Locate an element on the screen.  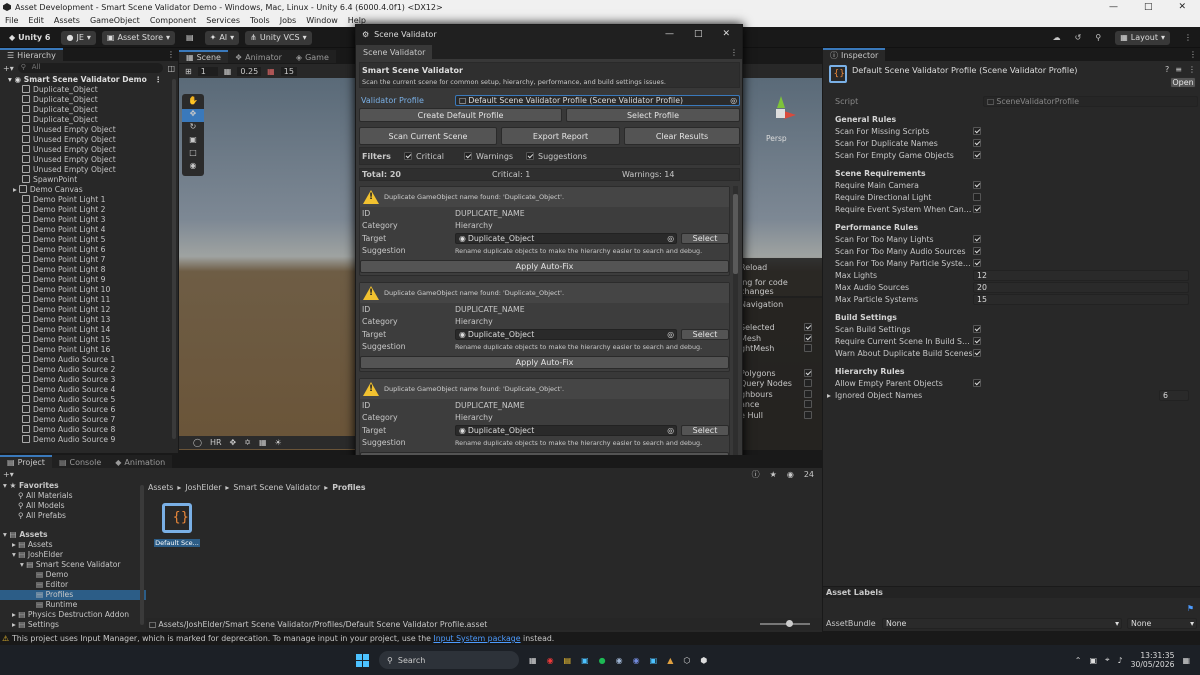
file-explorer-icon: ▤ is located at coordinates (568, 660).